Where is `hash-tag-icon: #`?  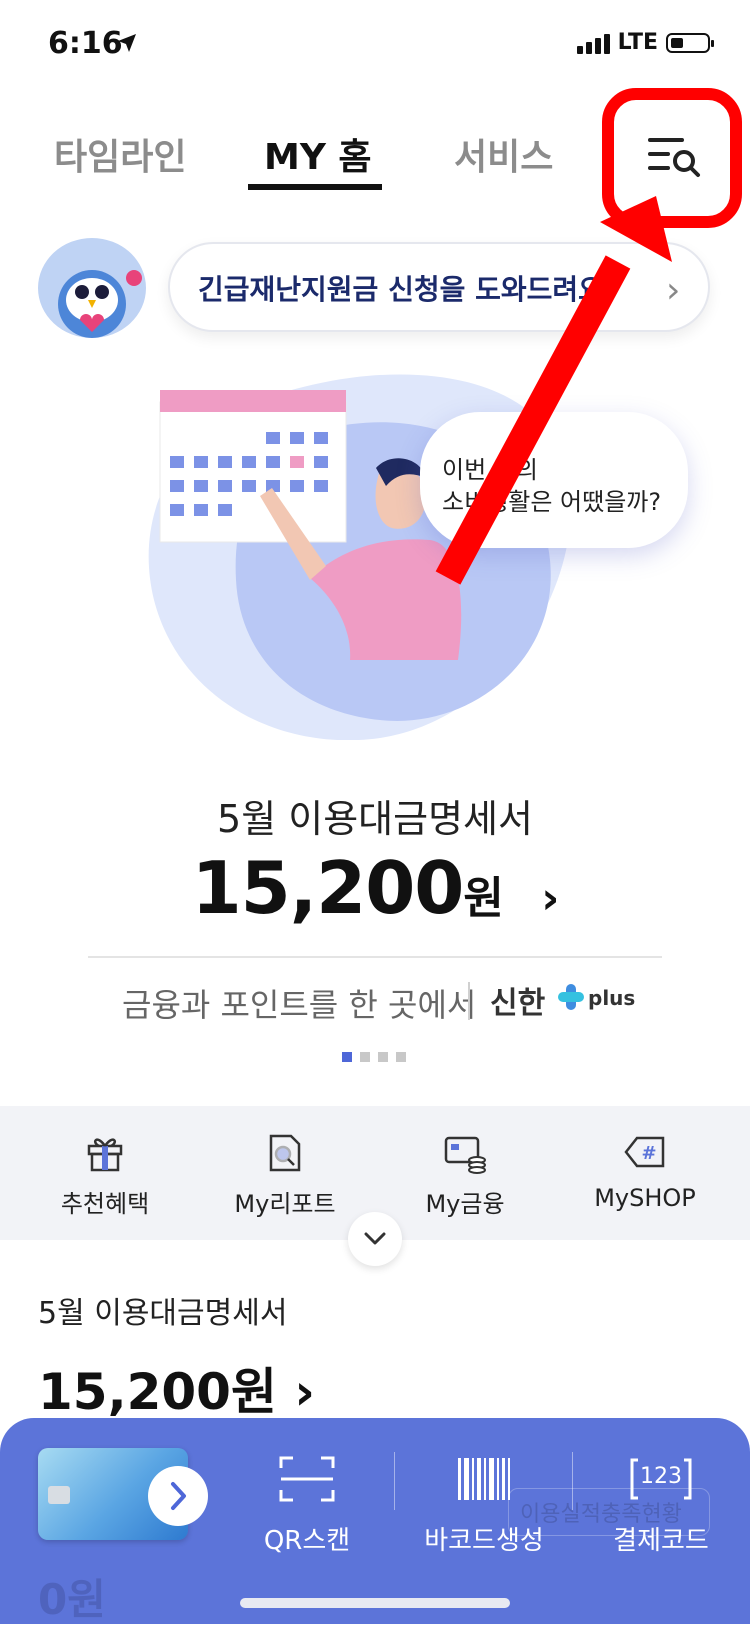 hash-tag-icon: # is located at coordinates (644, 1152).